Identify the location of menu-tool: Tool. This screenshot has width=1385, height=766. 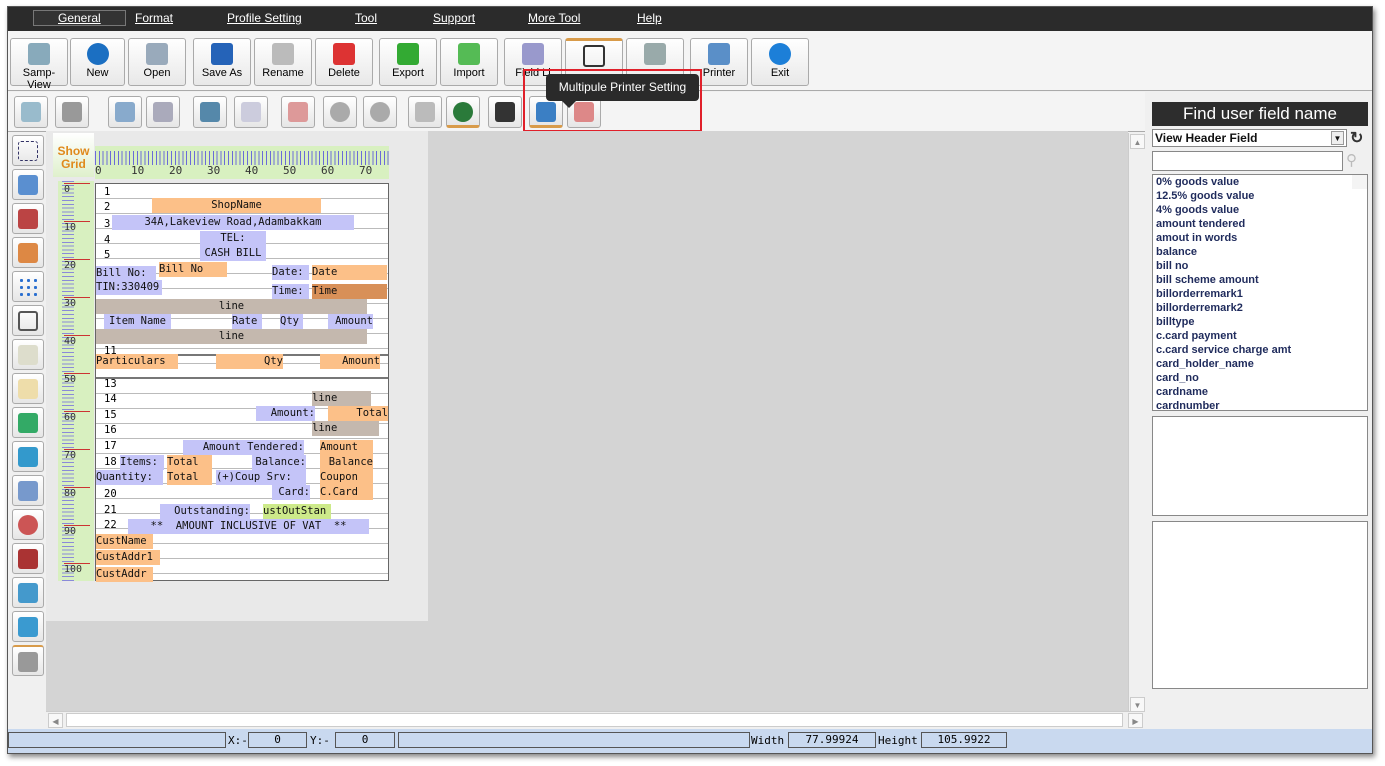
(366, 18).